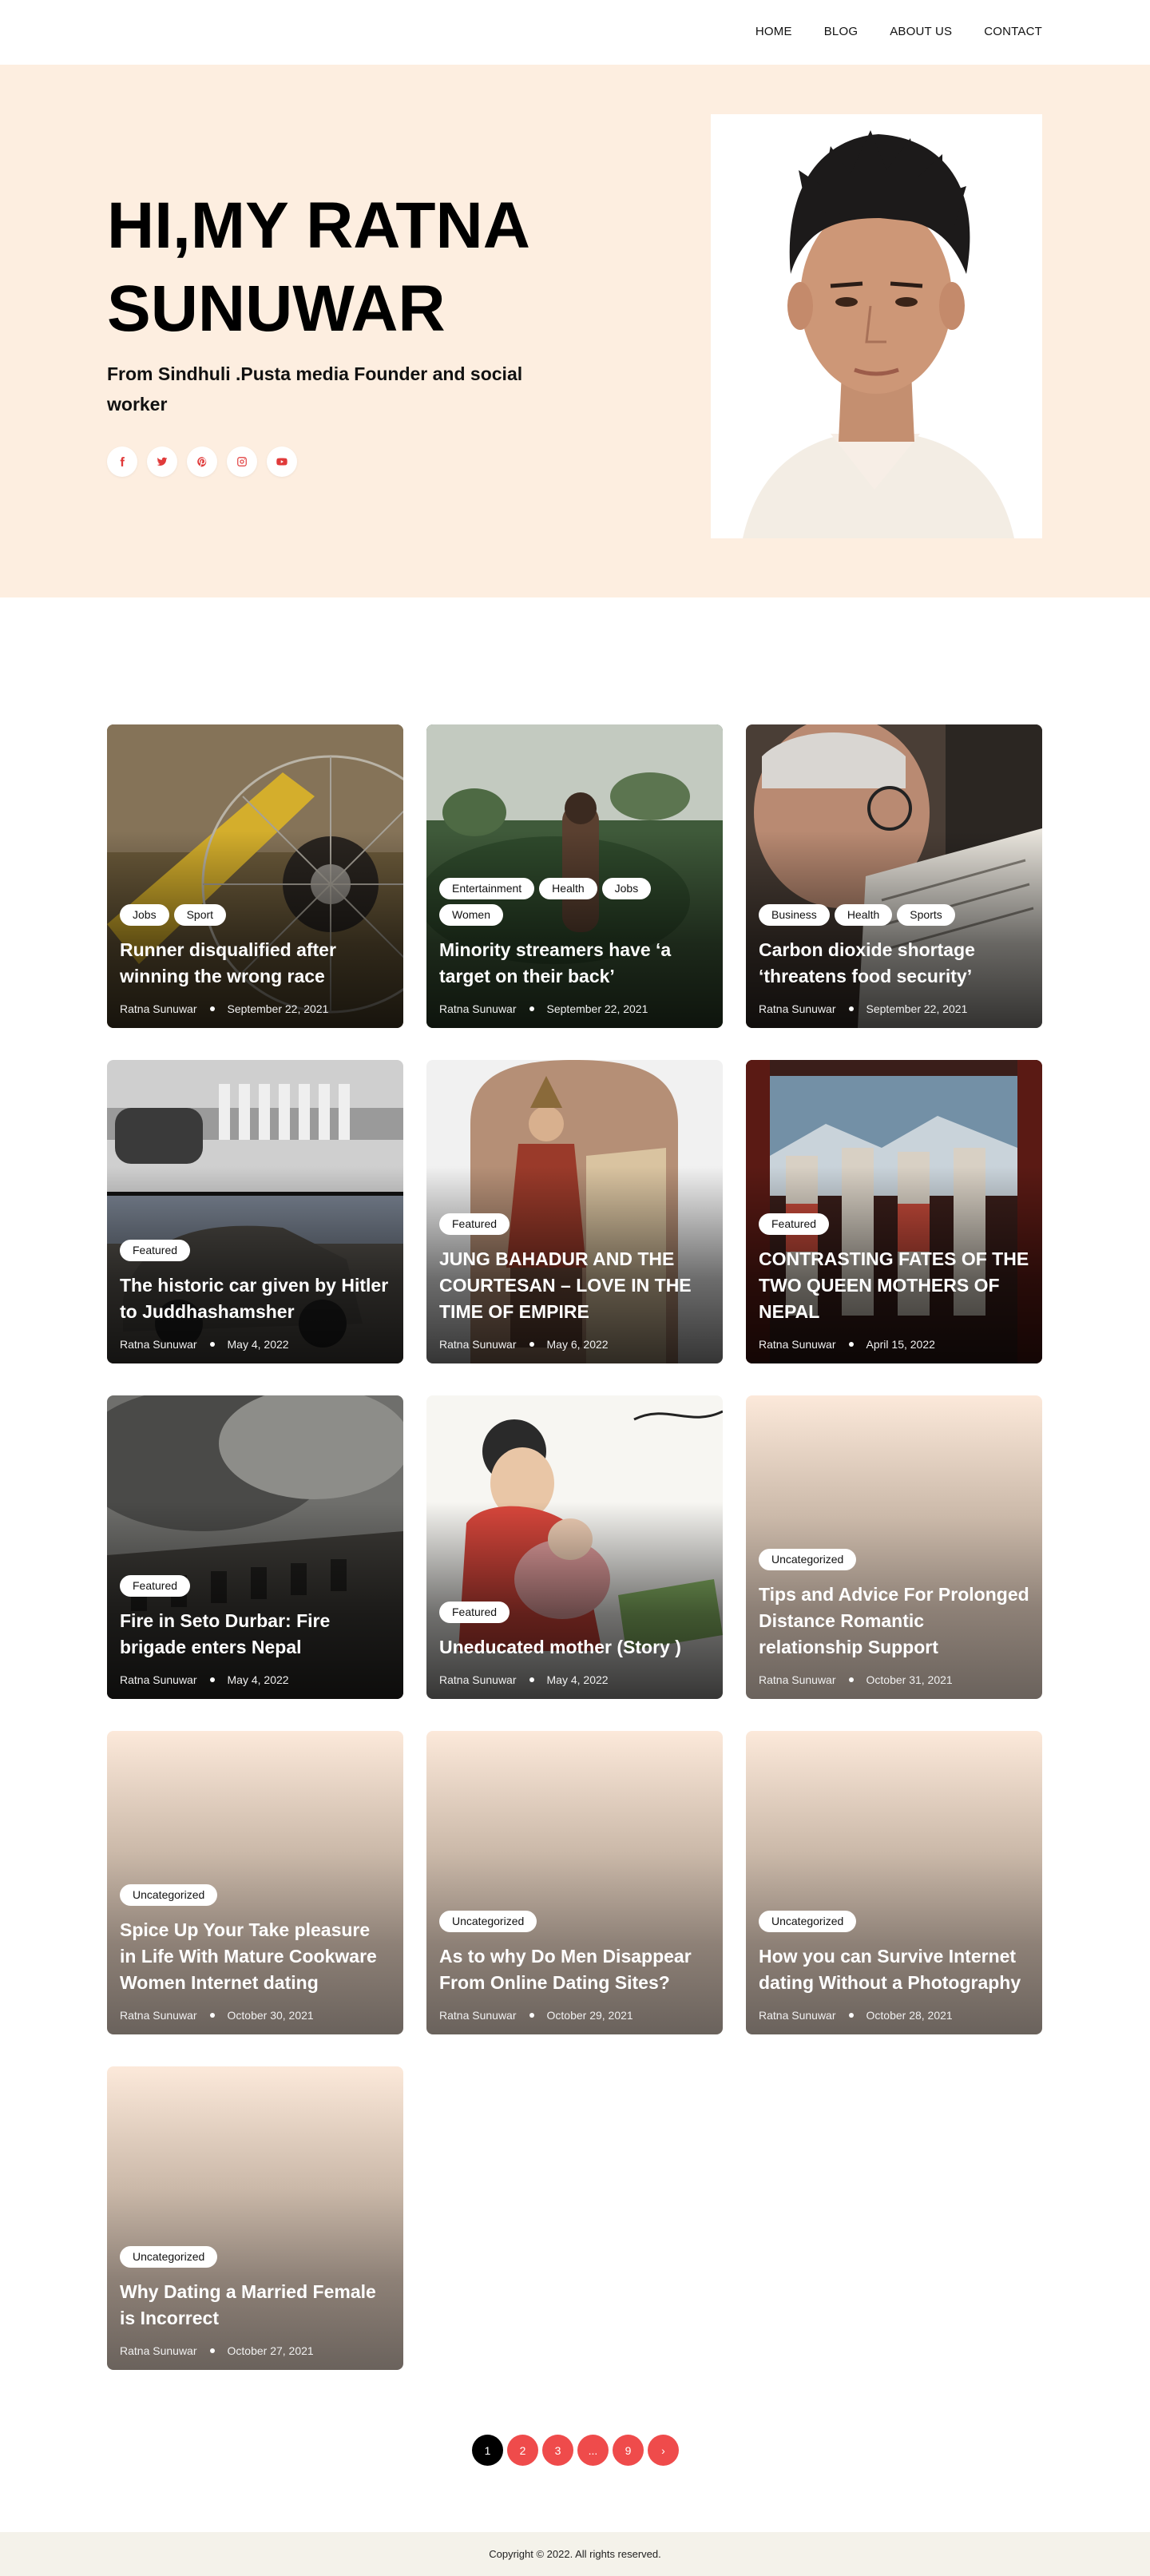 The height and width of the screenshot is (2576, 1150). I want to click on profile-photo, so click(877, 326).